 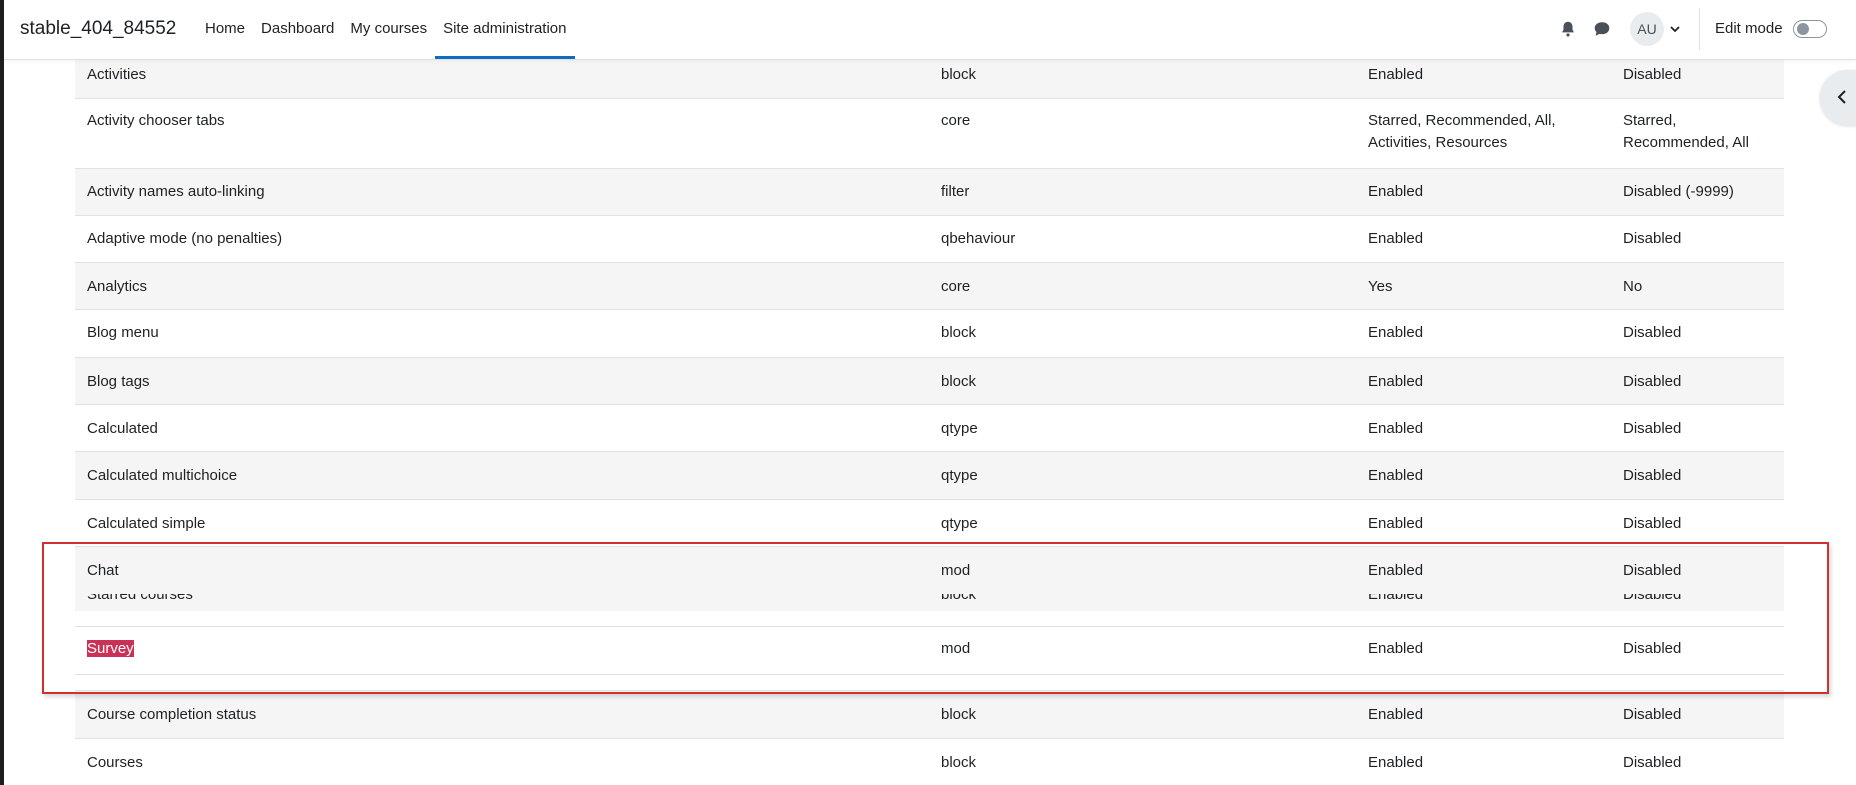 What do you see at coordinates (297, 29) in the screenshot?
I see `nav-dashboard: Dashboard` at bounding box center [297, 29].